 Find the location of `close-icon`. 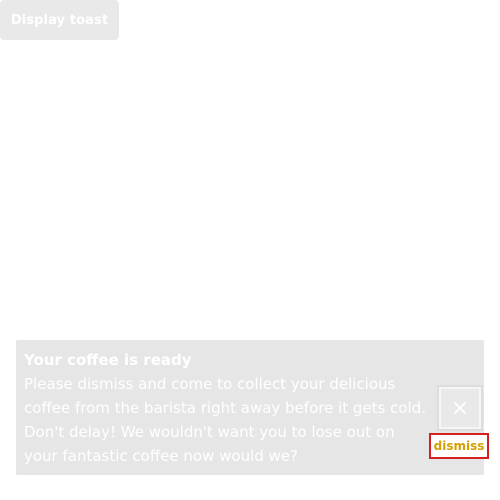

close-icon is located at coordinates (460, 408).